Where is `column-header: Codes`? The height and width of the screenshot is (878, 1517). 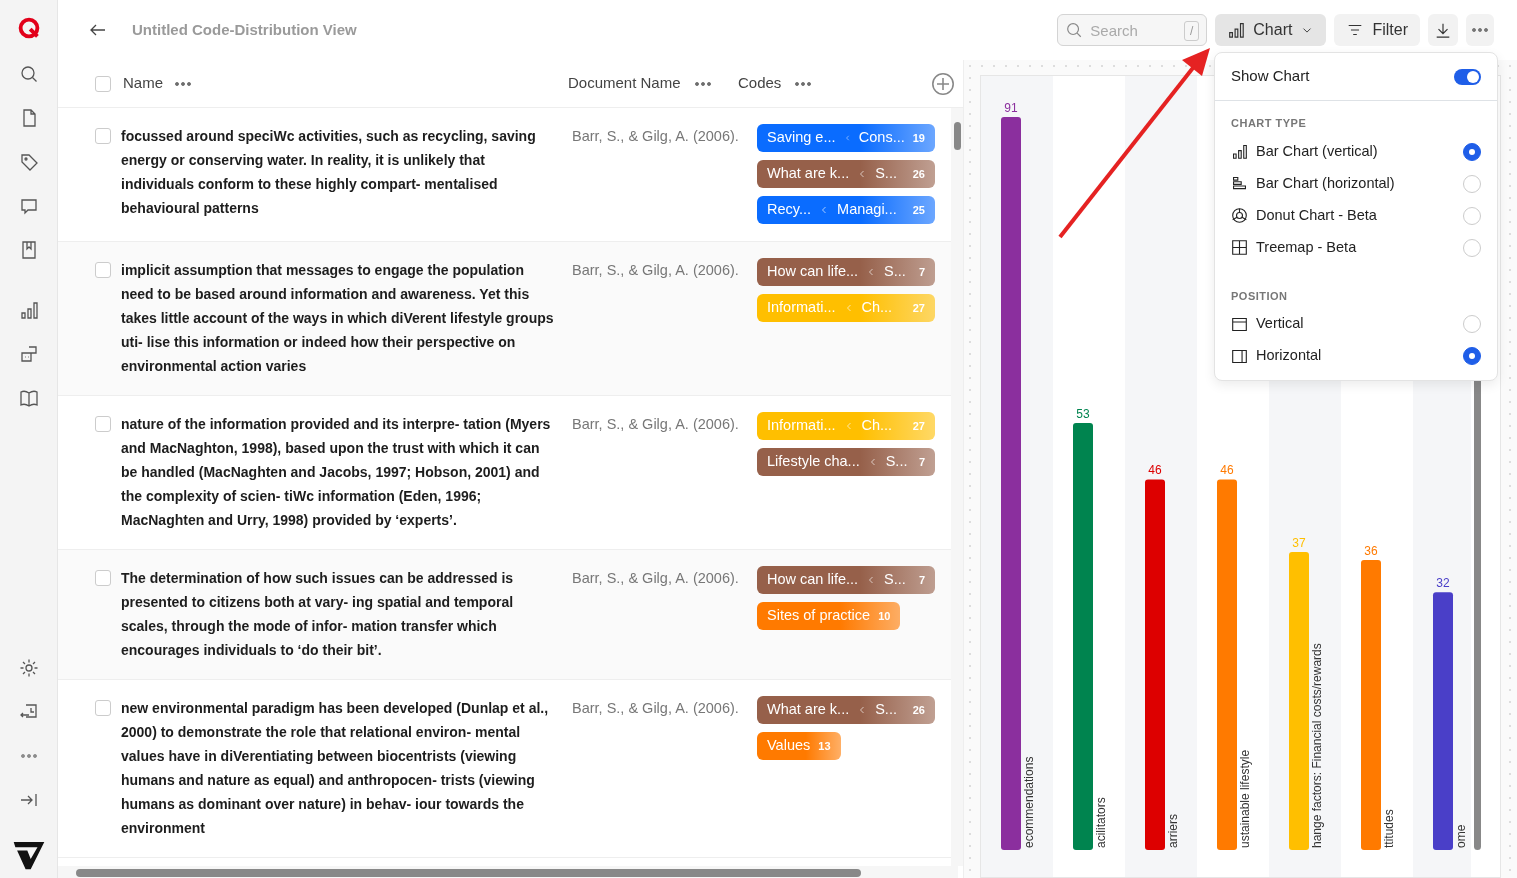
column-header: Codes is located at coordinates (760, 83).